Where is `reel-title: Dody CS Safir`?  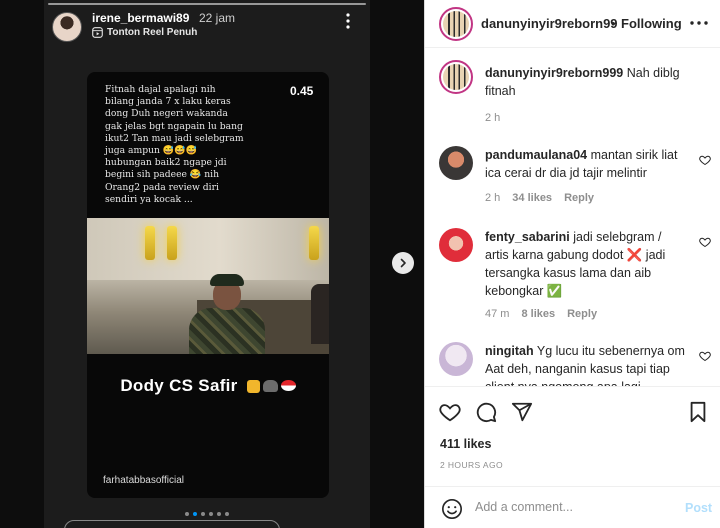 reel-title: Dody CS Safir is located at coordinates (208, 386).